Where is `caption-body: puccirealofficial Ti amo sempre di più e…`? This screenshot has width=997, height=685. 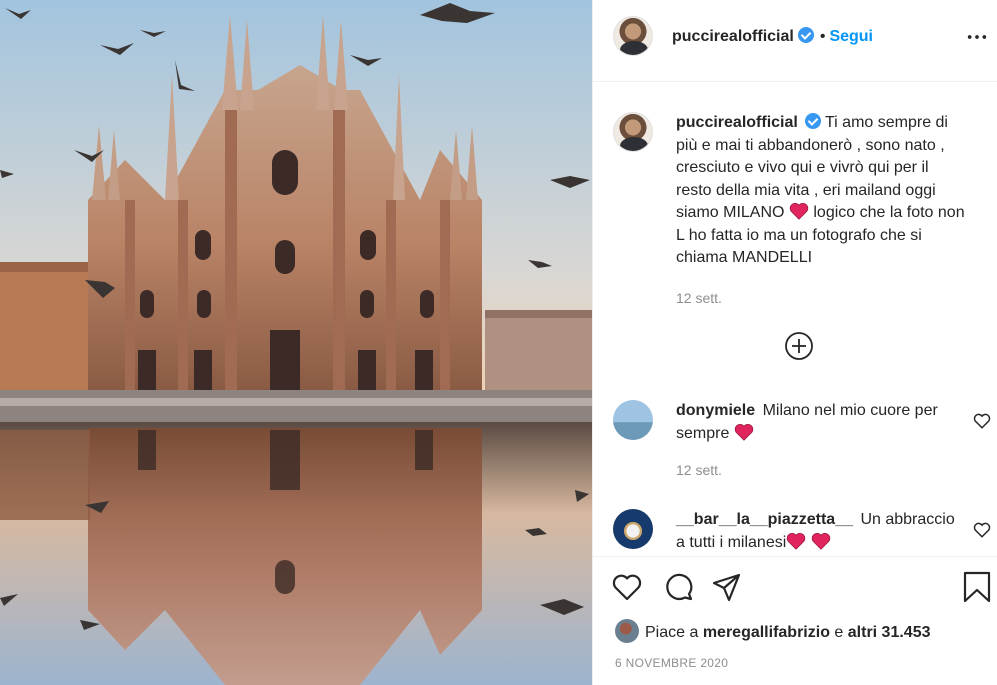
caption-body: puccirealofficial Ti amo sempre di più e… is located at coordinates (821, 210).